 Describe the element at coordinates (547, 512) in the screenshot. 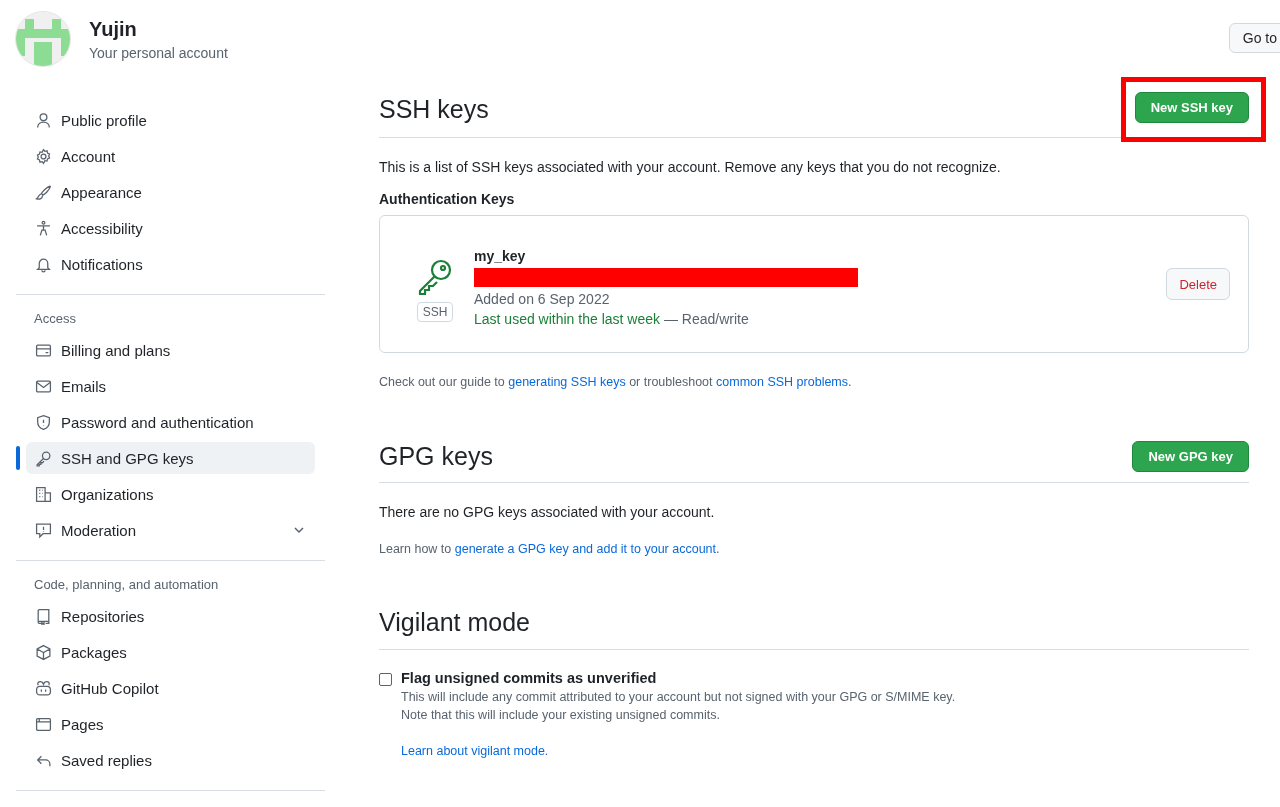

I see `description: There are no GPG keys associated with your account.` at that location.